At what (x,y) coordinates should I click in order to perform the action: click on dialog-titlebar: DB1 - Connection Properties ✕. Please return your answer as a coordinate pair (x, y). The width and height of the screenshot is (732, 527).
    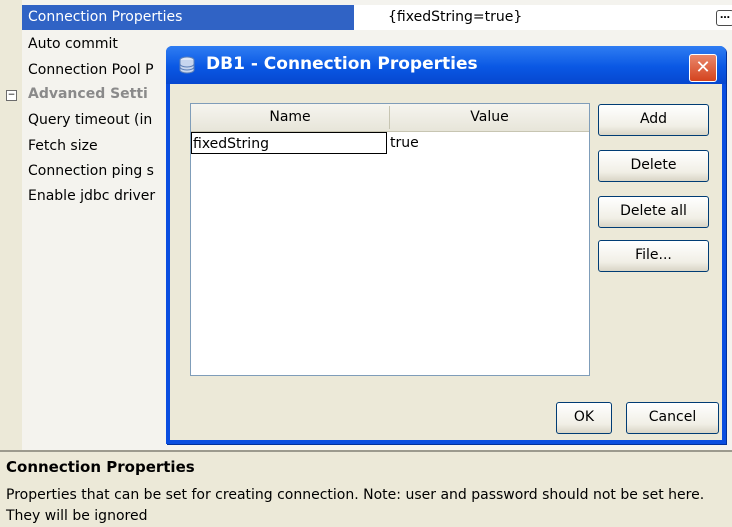
    Looking at the image, I should click on (446, 65).